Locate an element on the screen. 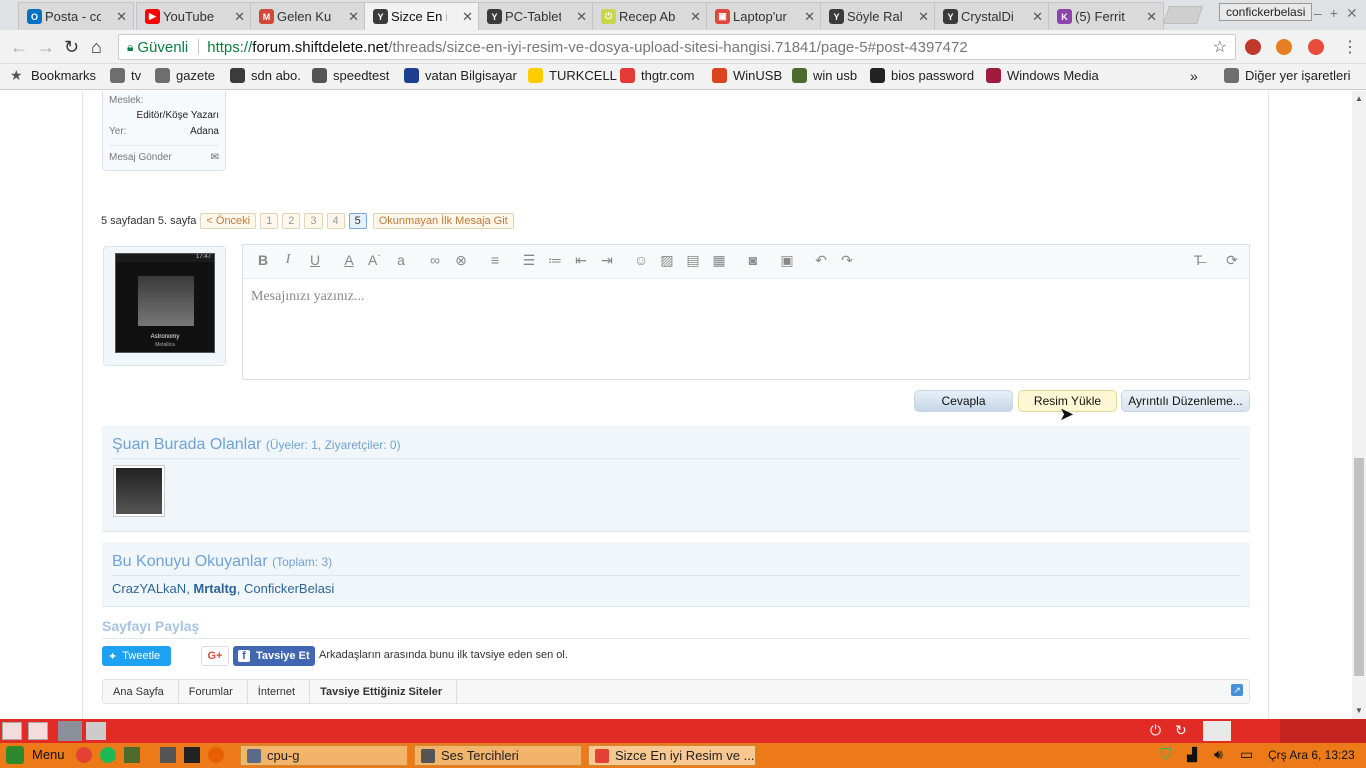  tweet-button: ✦ Tweetle is located at coordinates (136, 656).